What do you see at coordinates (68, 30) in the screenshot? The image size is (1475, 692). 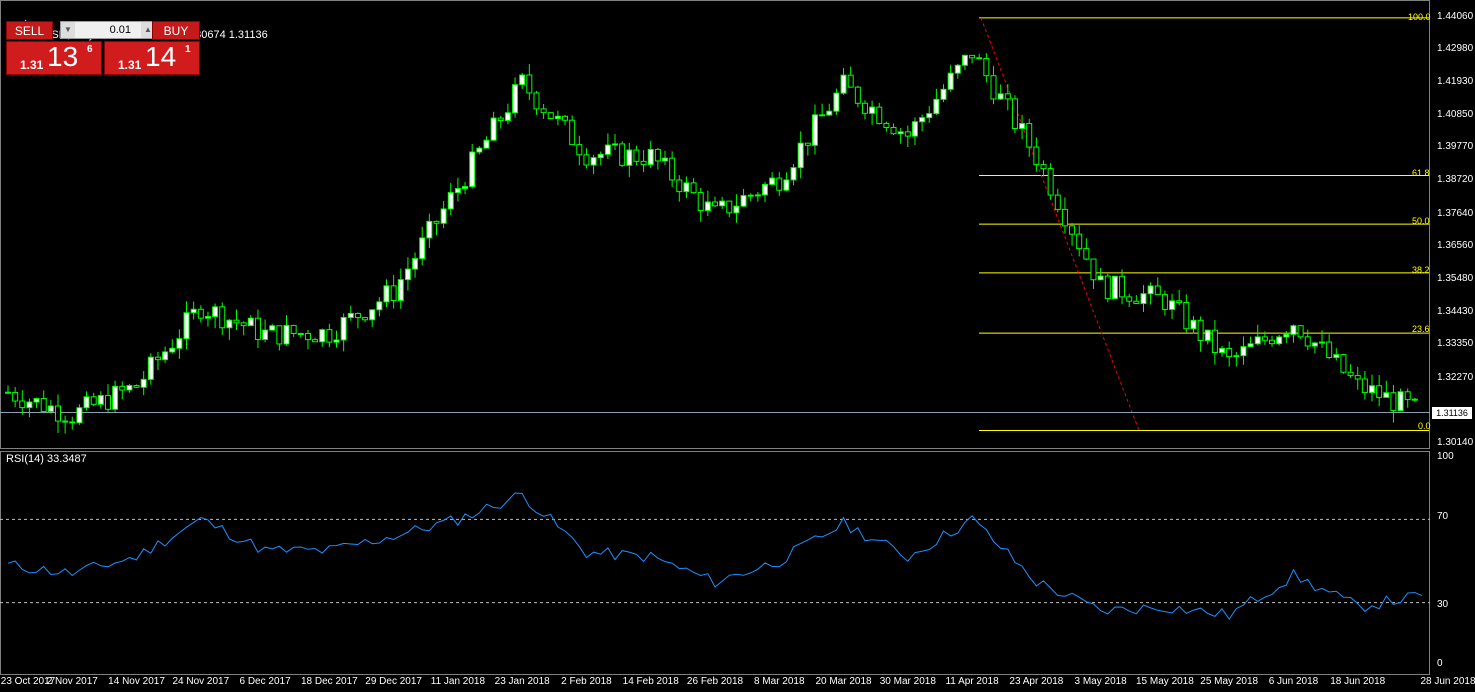 I see `lot-decrease-icon: ▼` at bounding box center [68, 30].